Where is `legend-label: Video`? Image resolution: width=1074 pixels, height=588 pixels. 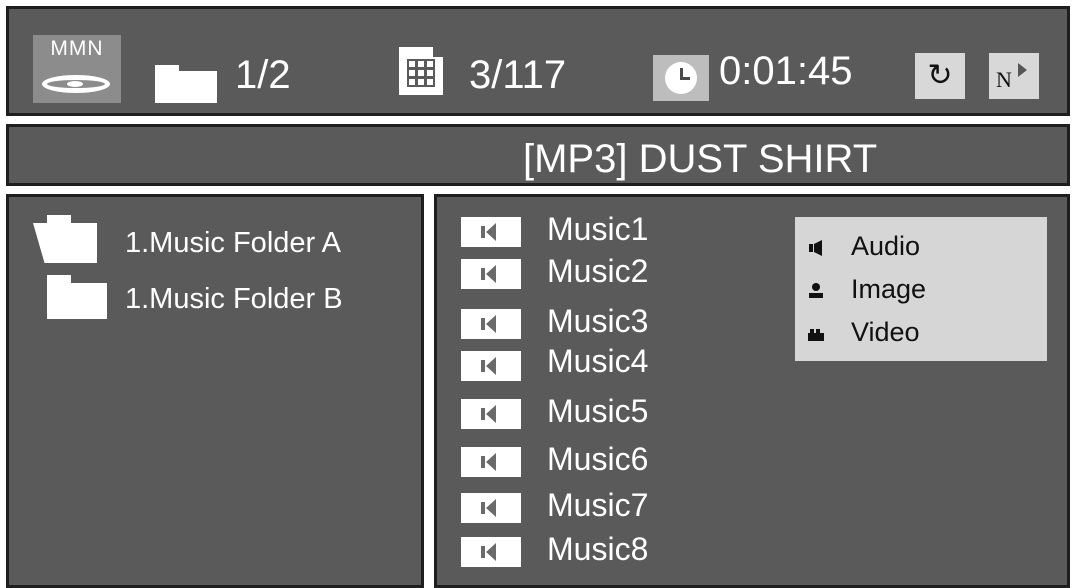
legend-label: Video is located at coordinates (885, 332).